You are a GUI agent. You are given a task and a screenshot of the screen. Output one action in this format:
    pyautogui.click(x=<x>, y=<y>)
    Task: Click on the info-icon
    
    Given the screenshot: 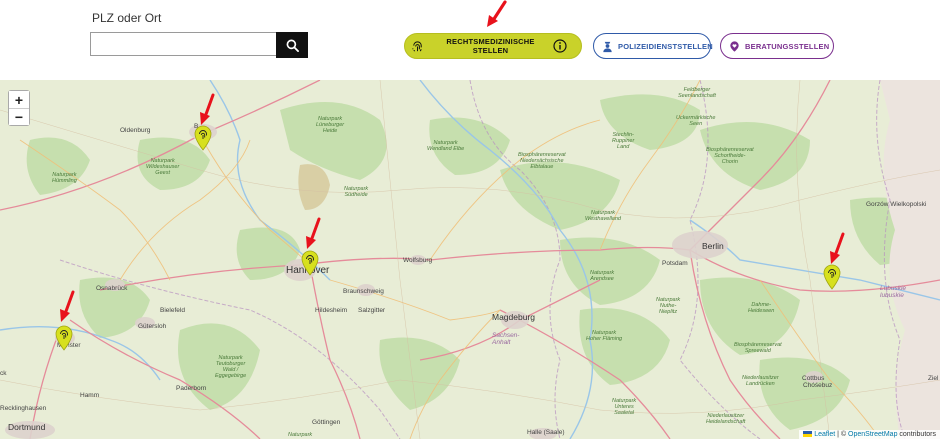 What is the action you would take?
    pyautogui.click(x=560, y=46)
    